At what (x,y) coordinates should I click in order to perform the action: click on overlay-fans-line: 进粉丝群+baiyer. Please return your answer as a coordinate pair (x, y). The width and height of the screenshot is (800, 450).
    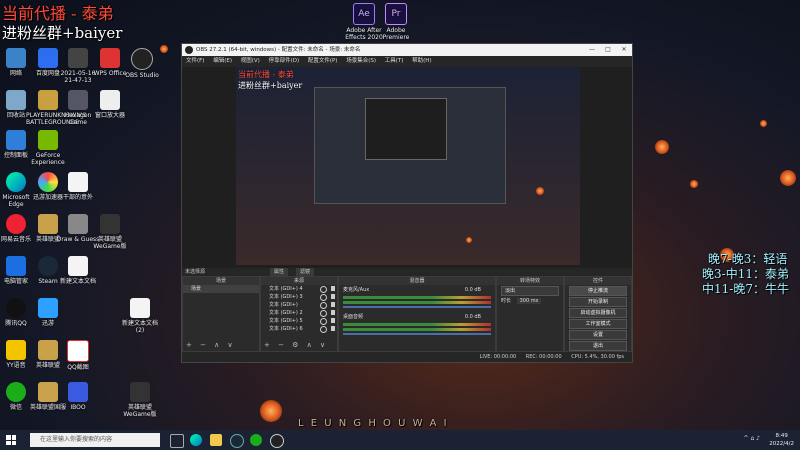
    Looking at the image, I should click on (62, 33).